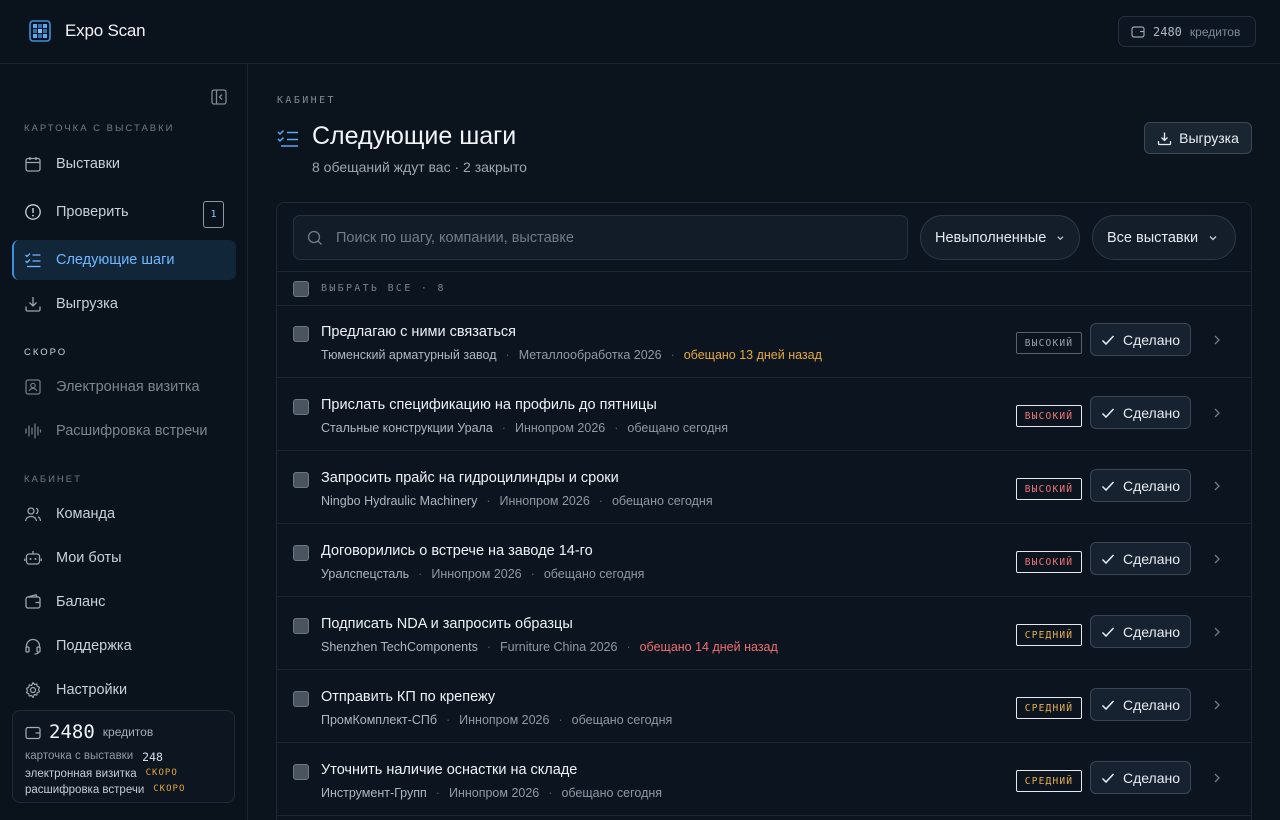 The width and height of the screenshot is (1280, 820). Describe the element at coordinates (124, 558) in the screenshot. I see `sidebar-item-bots: Мои боты` at that location.